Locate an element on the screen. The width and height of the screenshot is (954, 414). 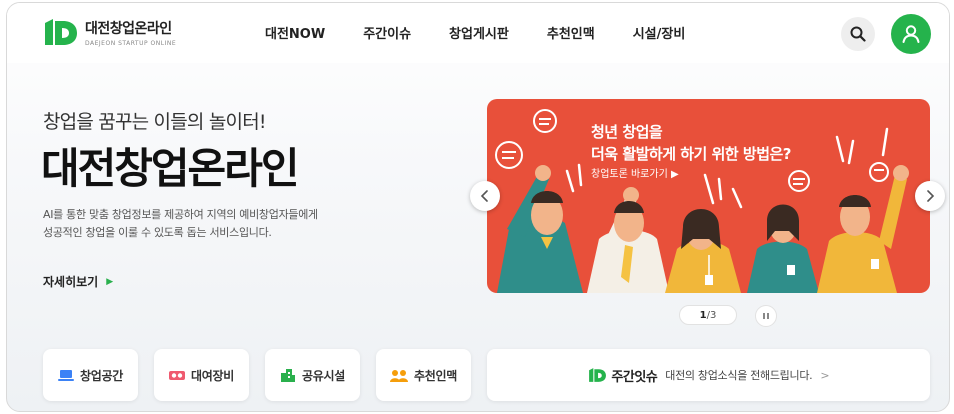
building-icon is located at coordinates (288, 375).